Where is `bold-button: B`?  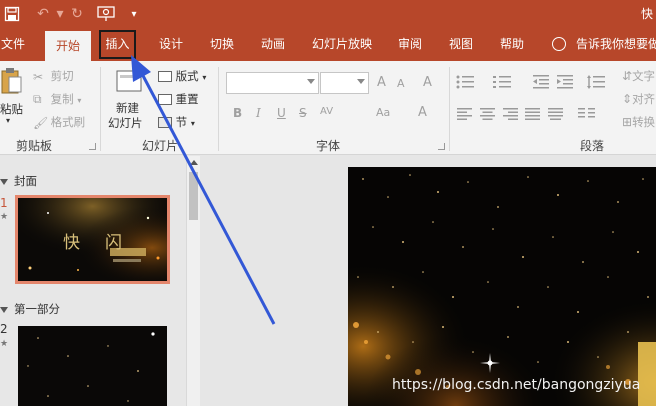 bold-button: B is located at coordinates (237, 113).